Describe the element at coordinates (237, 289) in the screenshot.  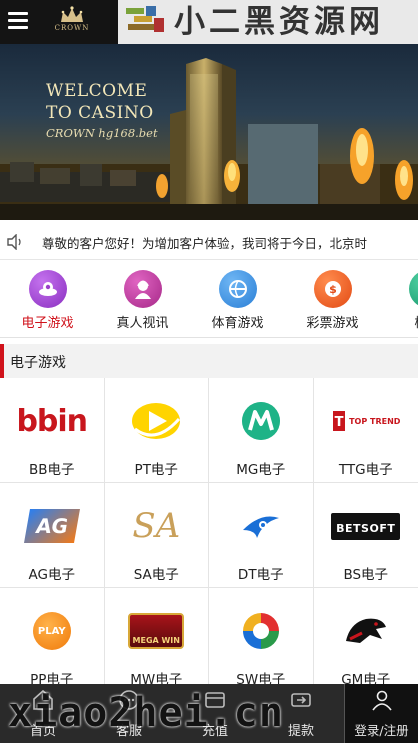
I see `sports-ball-icon` at that location.